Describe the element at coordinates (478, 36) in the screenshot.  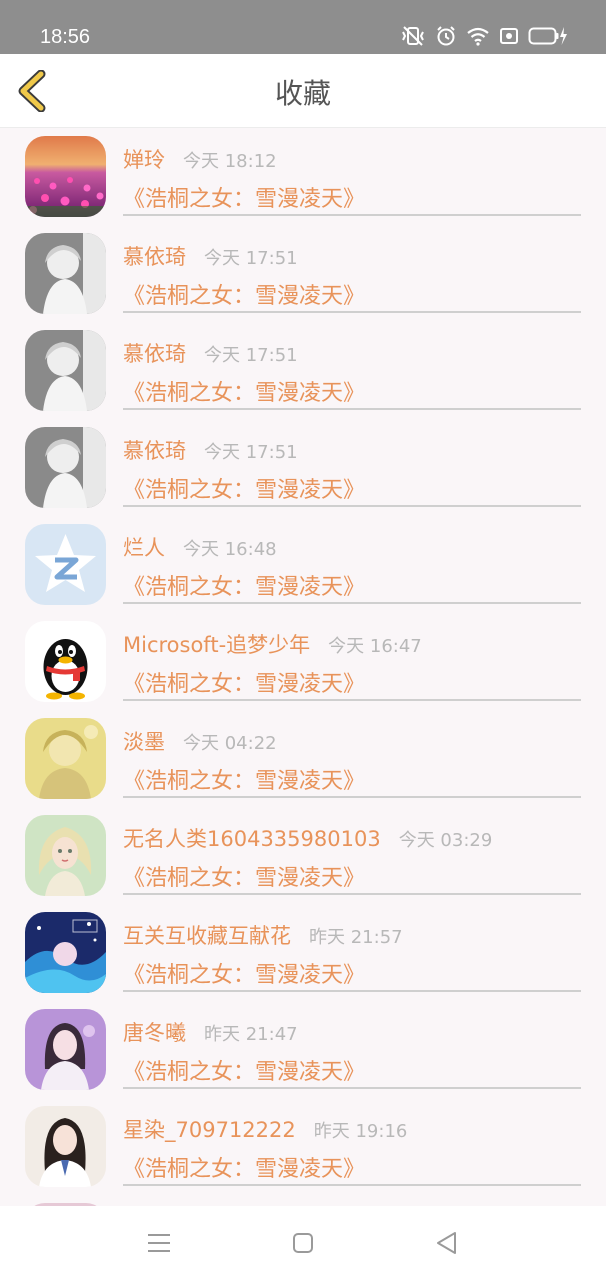
I see `wifi-icon` at that location.